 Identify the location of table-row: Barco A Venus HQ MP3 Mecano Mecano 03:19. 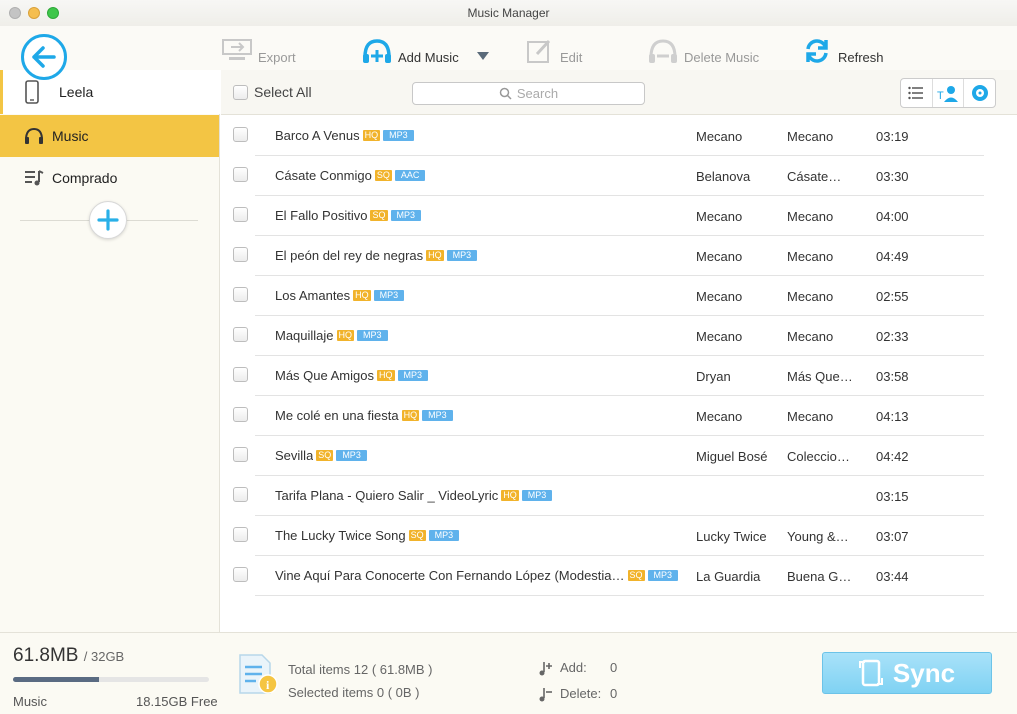
(619, 136).